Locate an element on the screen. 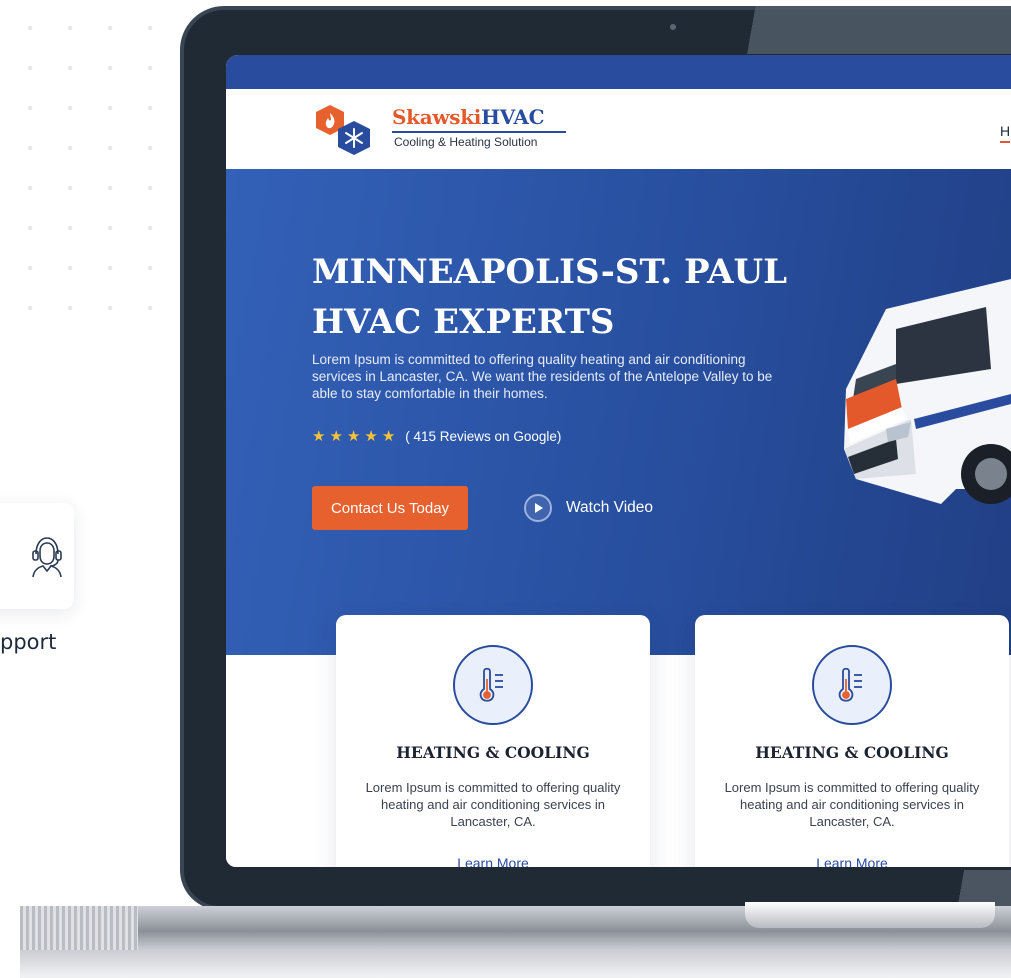  top-bar is located at coordinates (618, 72).